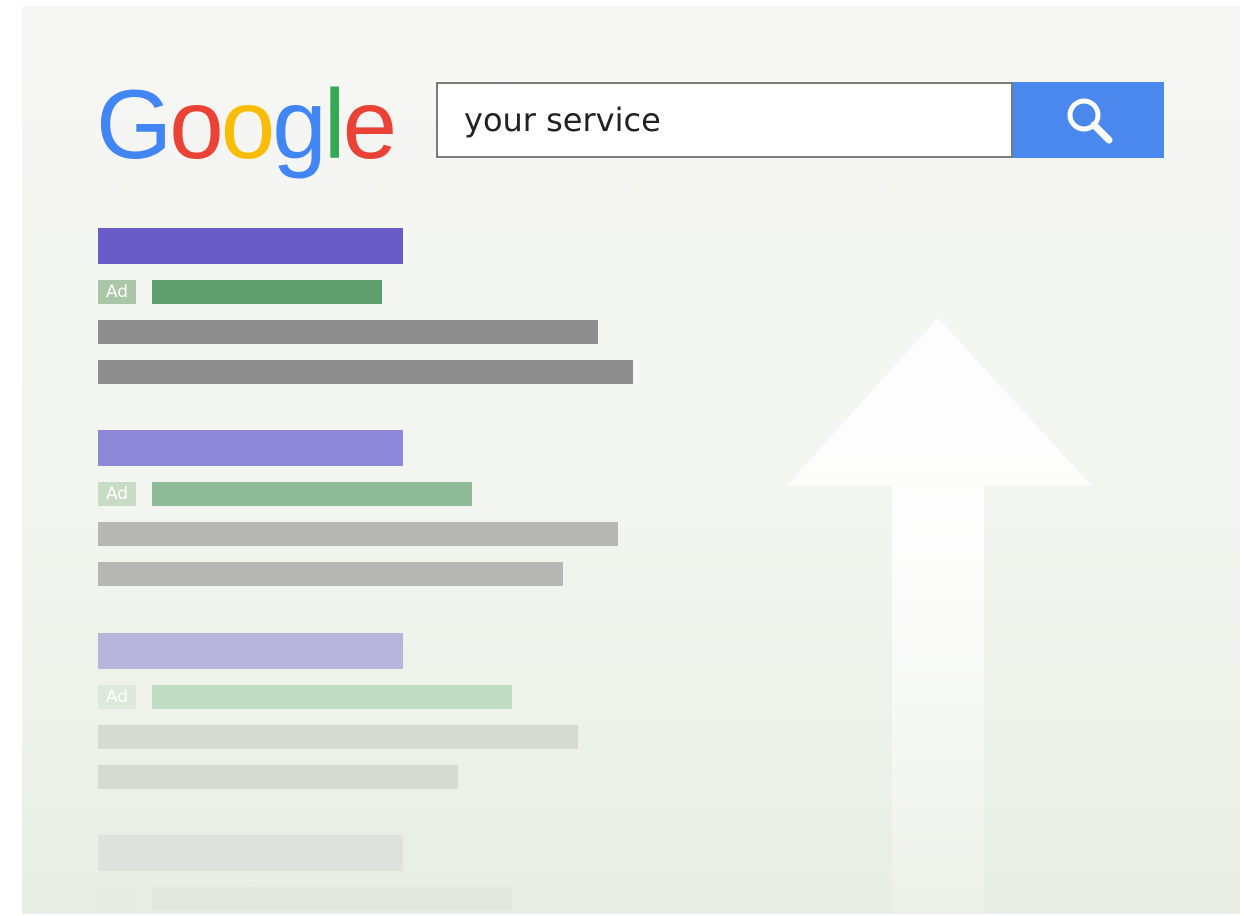  I want to click on search-input, so click(724, 120).